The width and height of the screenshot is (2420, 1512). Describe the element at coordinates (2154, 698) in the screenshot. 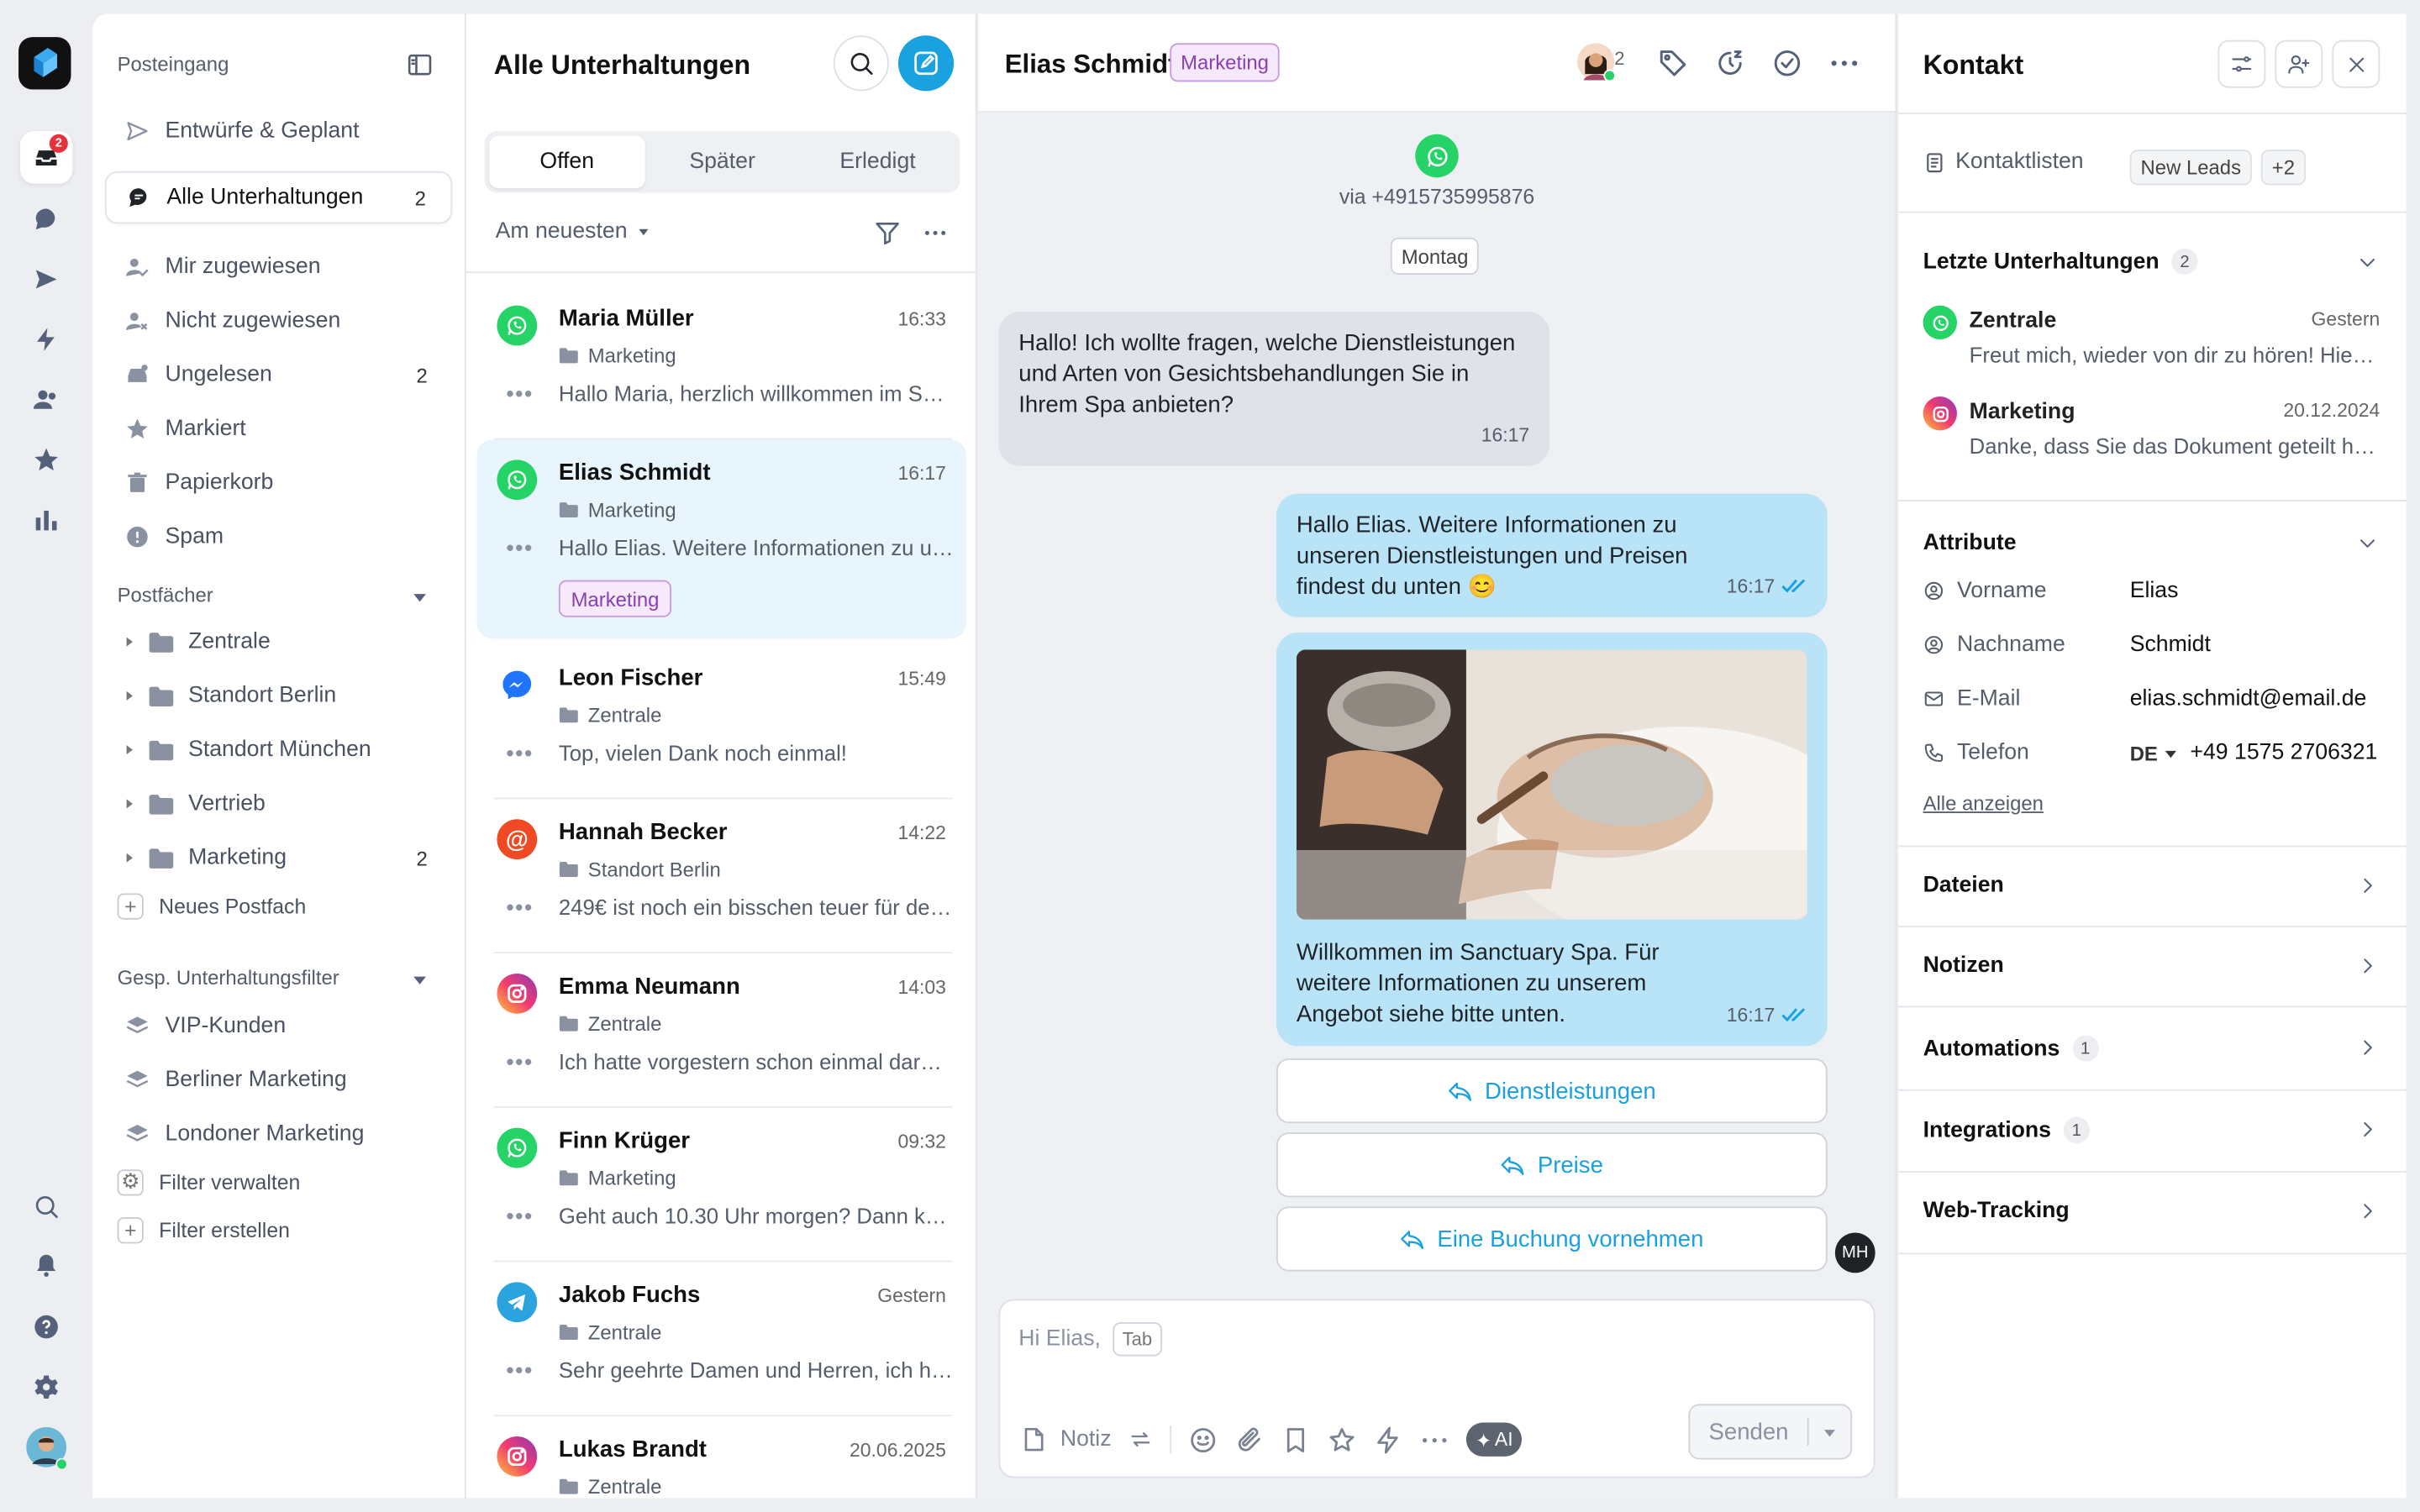

I see `attribute-email: E-Mail elias.schmidt@email.de` at that location.